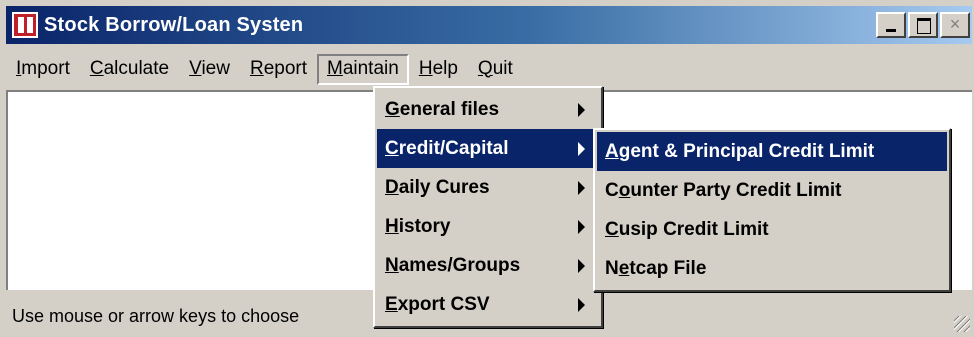  I want to click on menu-item-general-files: General files, so click(488, 109).